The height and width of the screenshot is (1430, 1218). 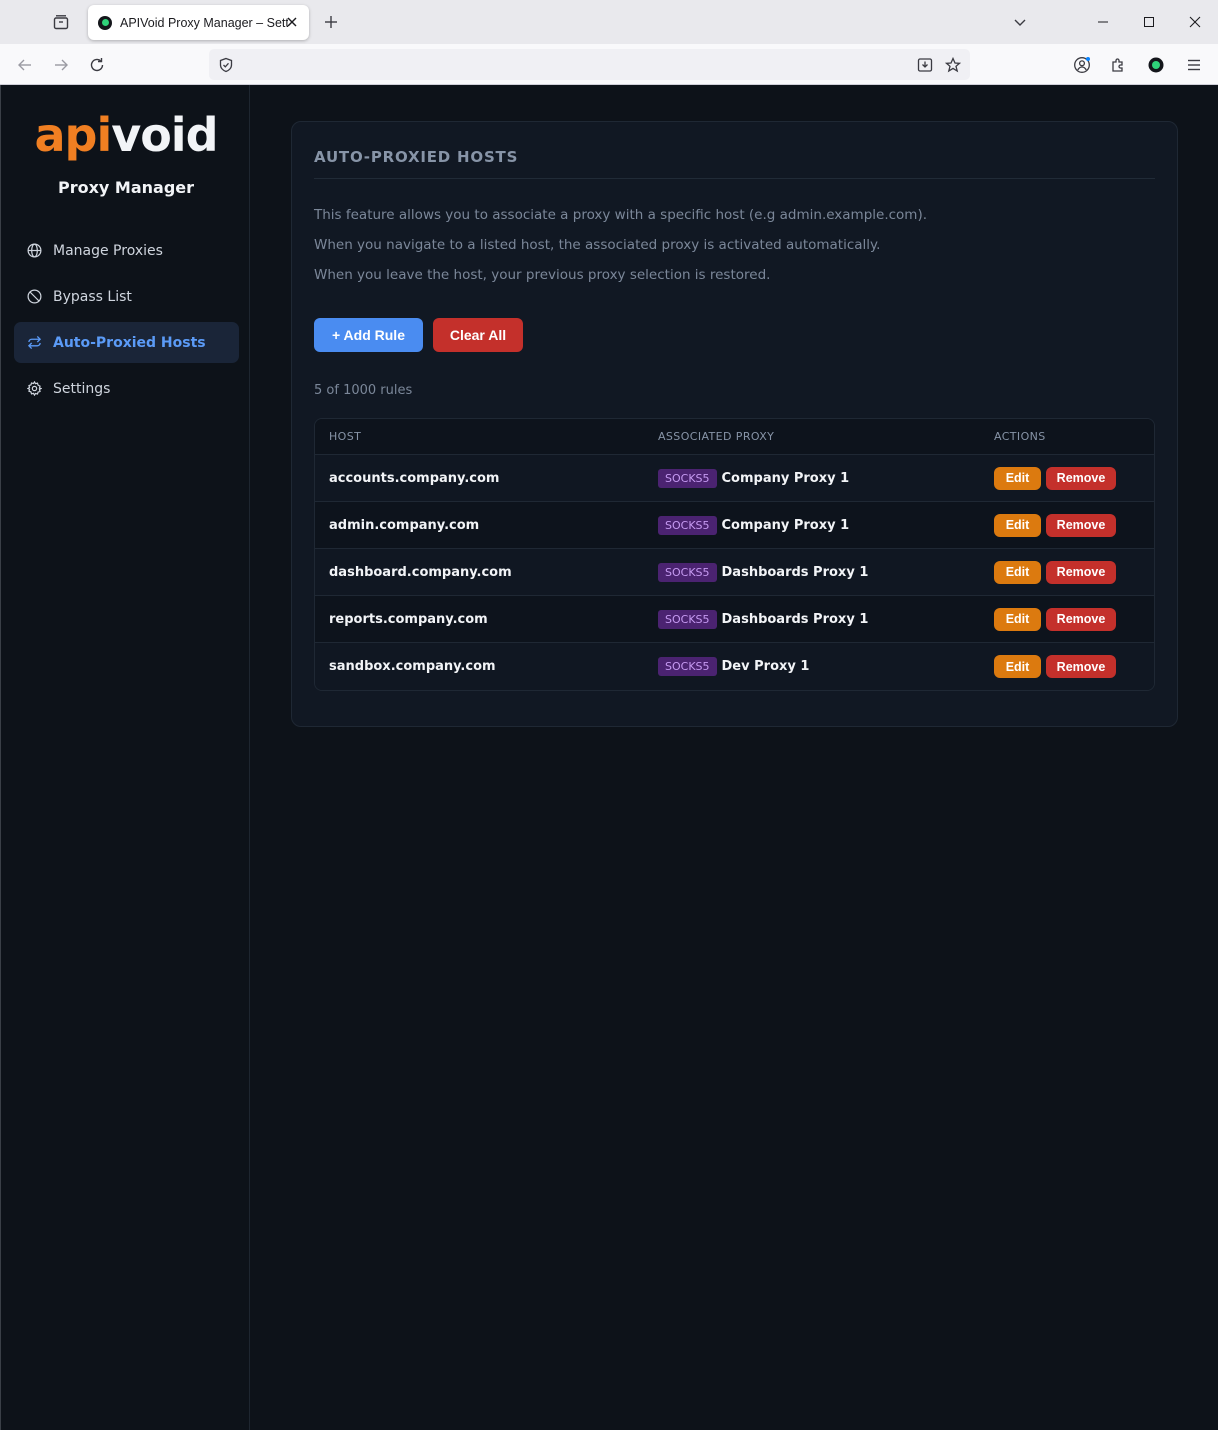 I want to click on apivoid-extension-button, so click(x=1156, y=65).